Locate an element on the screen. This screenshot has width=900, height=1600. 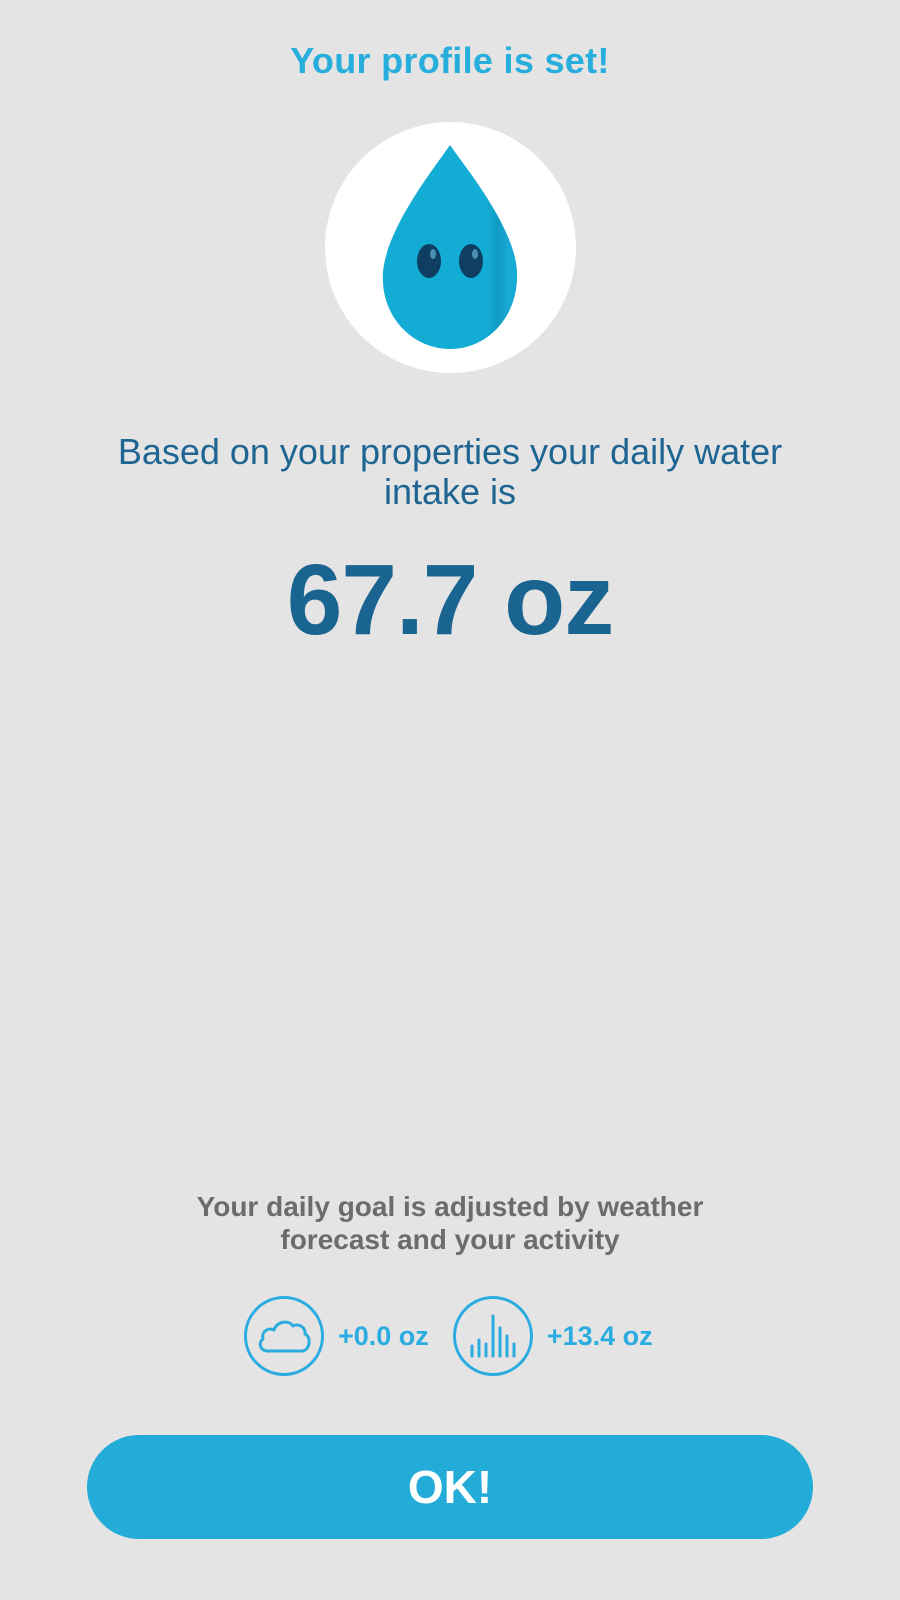
mascot-avatar is located at coordinates (450, 247).